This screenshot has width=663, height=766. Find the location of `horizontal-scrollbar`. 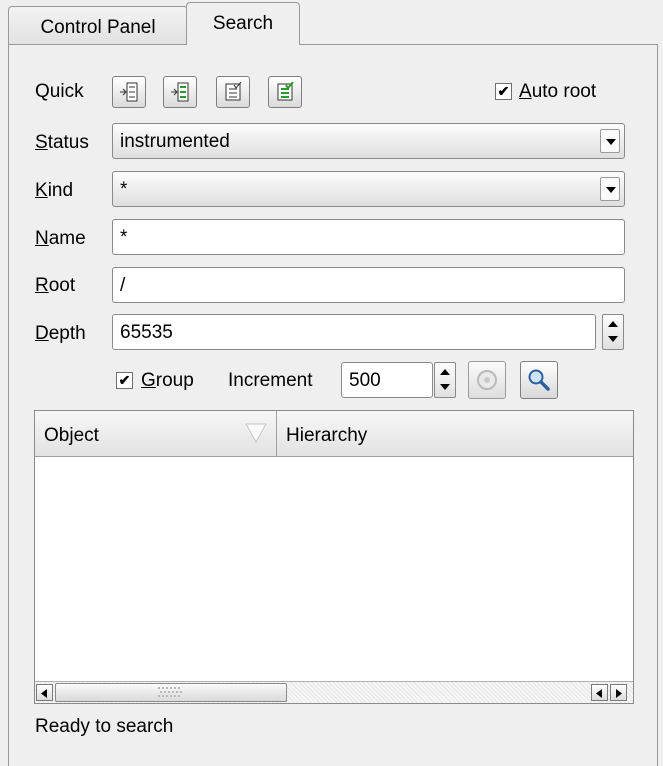

horizontal-scrollbar is located at coordinates (334, 692).